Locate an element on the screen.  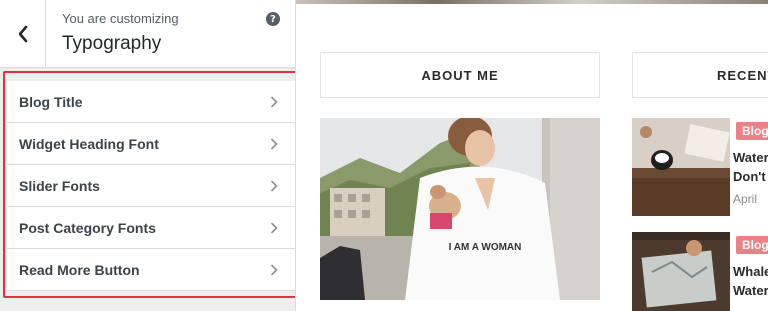
menu-item-blog-title: Blog Title is located at coordinates (151, 102).